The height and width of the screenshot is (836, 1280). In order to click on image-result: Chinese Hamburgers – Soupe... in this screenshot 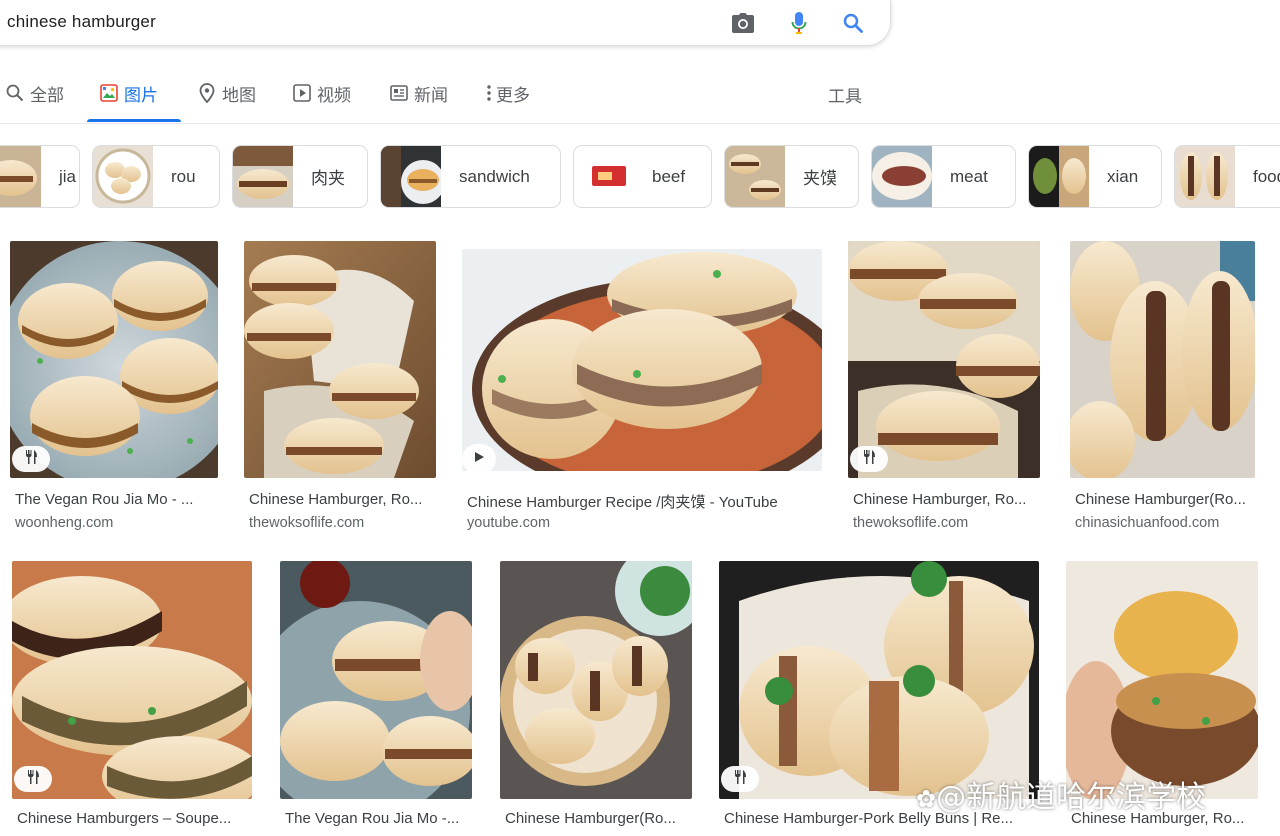, I will do `click(132, 698)`.